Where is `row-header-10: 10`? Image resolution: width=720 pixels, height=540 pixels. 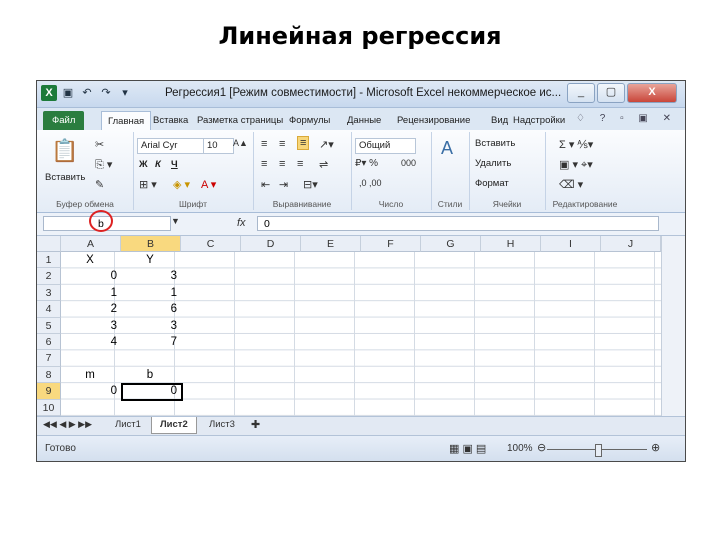
row-header-10: 10 is located at coordinates (49, 407).